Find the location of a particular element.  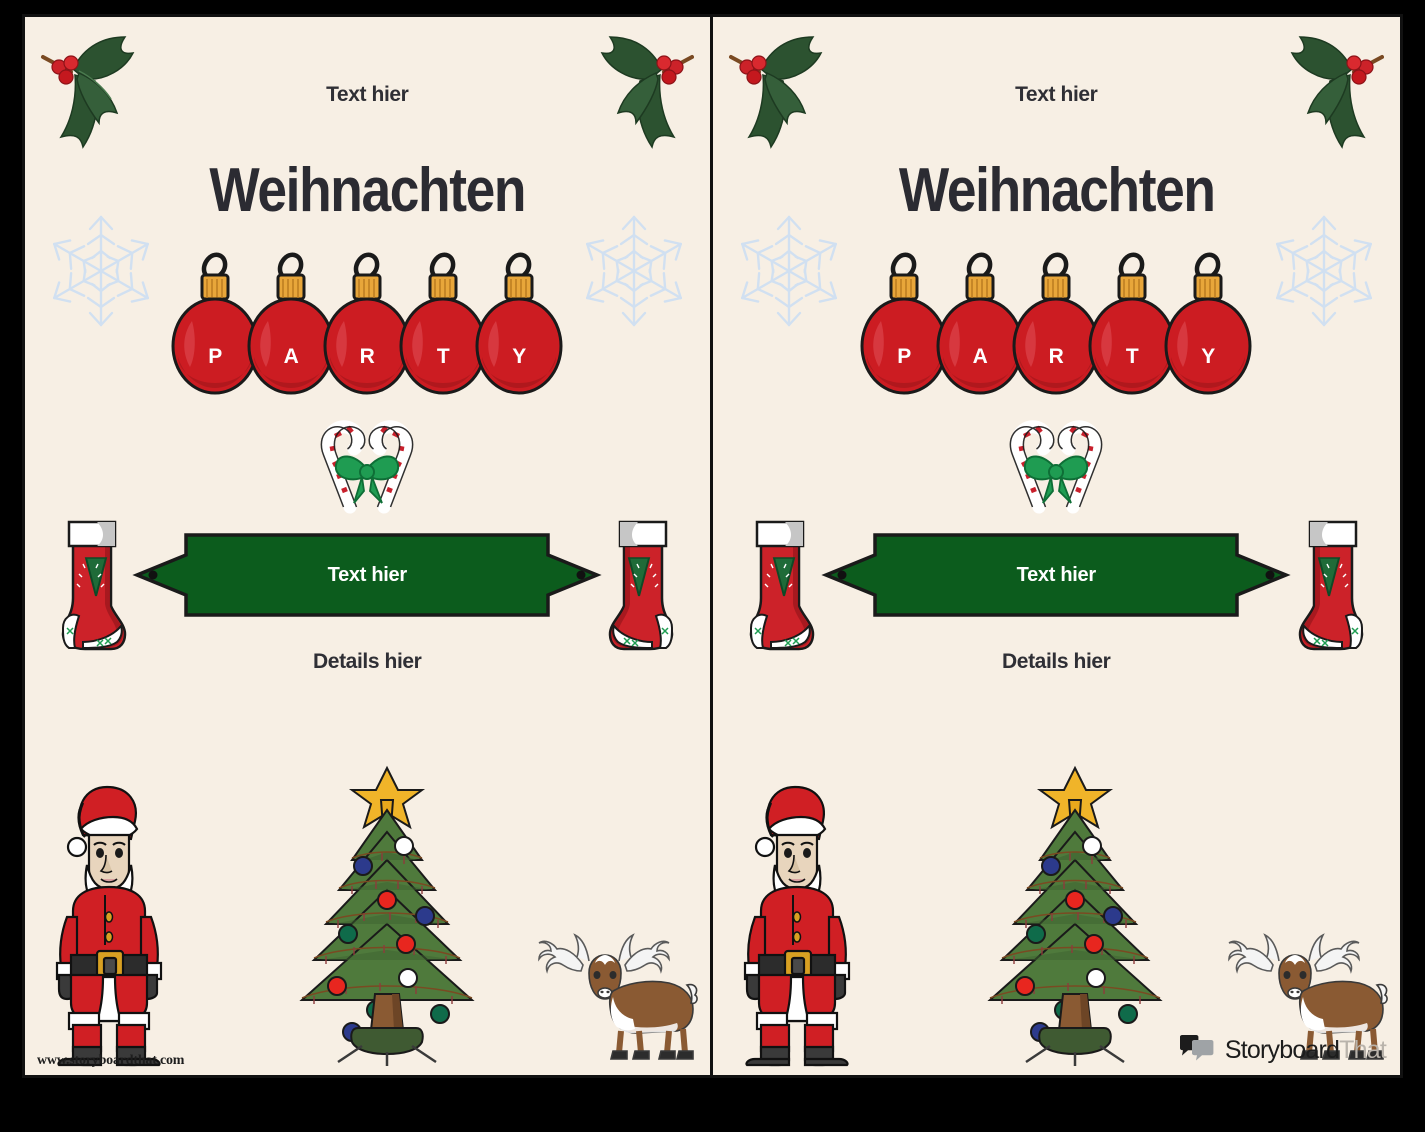

logo-text-secondary: That is located at coordinates (1363, 1050).